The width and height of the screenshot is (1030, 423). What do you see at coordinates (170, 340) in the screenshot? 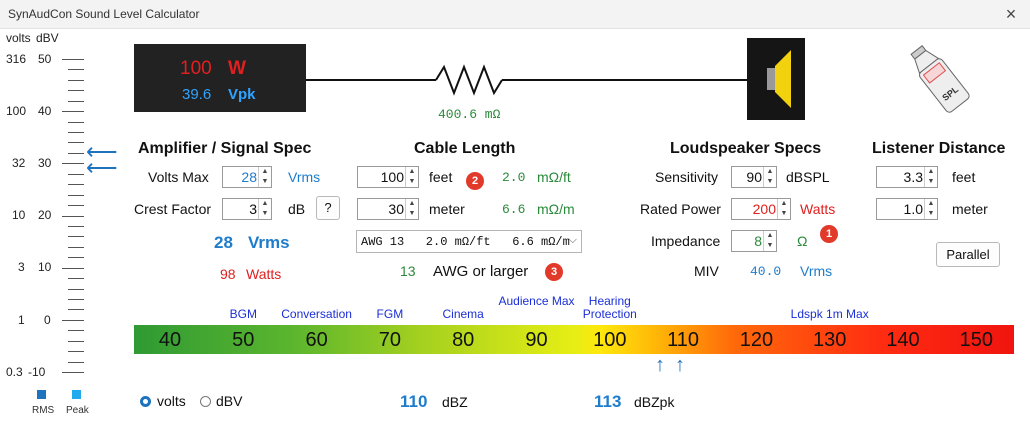
I see `scale-number: 40` at bounding box center [170, 340].